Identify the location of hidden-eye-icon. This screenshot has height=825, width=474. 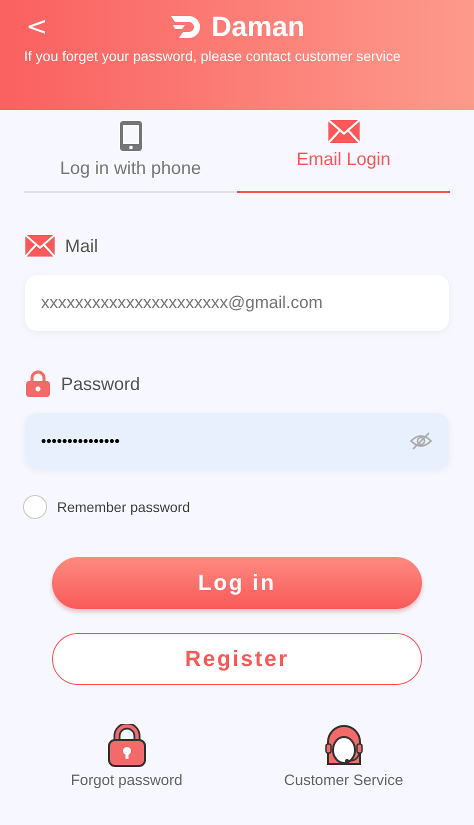
(421, 441).